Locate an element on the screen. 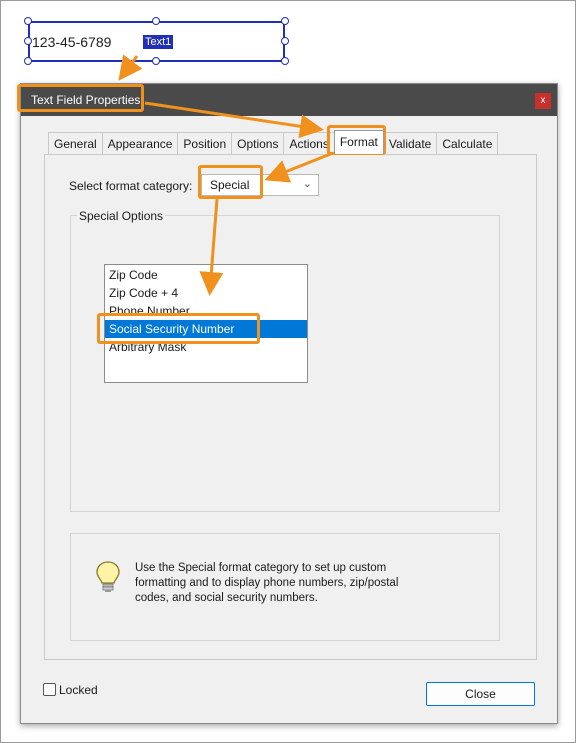 This screenshot has height=743, width=576. tab-position: Position is located at coordinates (205, 143).